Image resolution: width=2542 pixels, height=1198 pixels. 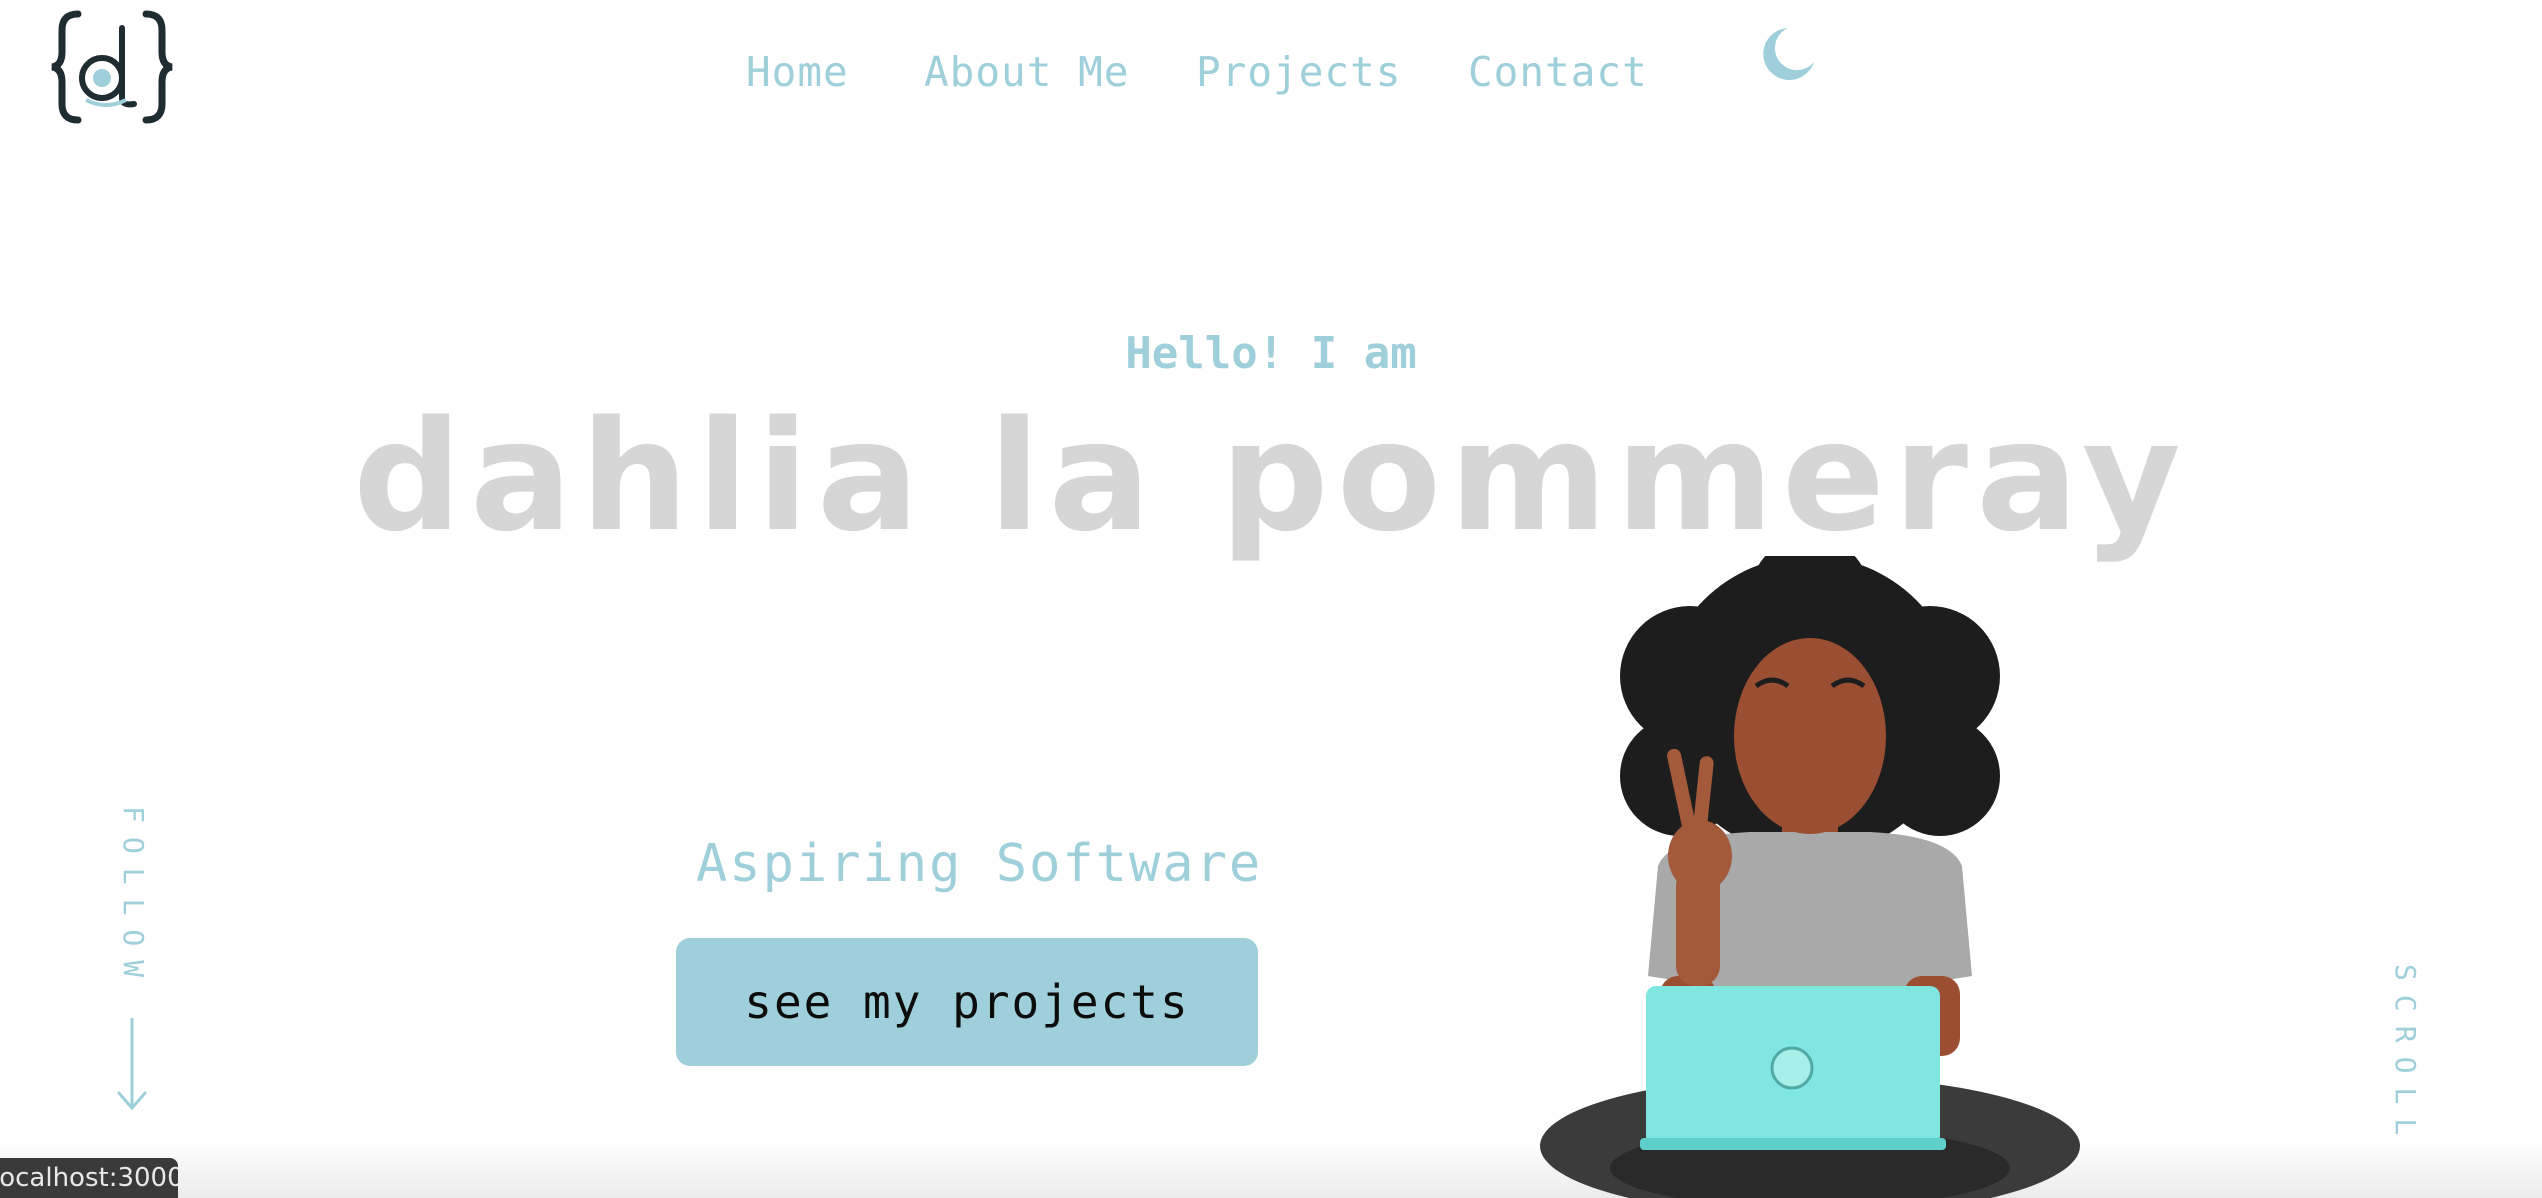 I want to click on follow-label: FOLLOW, so click(x=130, y=906).